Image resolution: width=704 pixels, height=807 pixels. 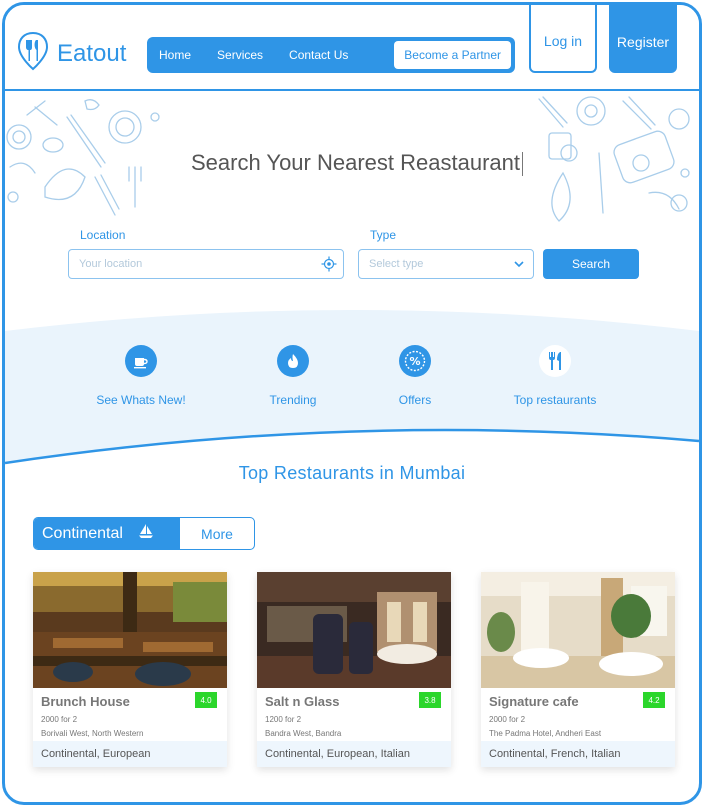 I want to click on type-label: Type, so click(x=383, y=235).